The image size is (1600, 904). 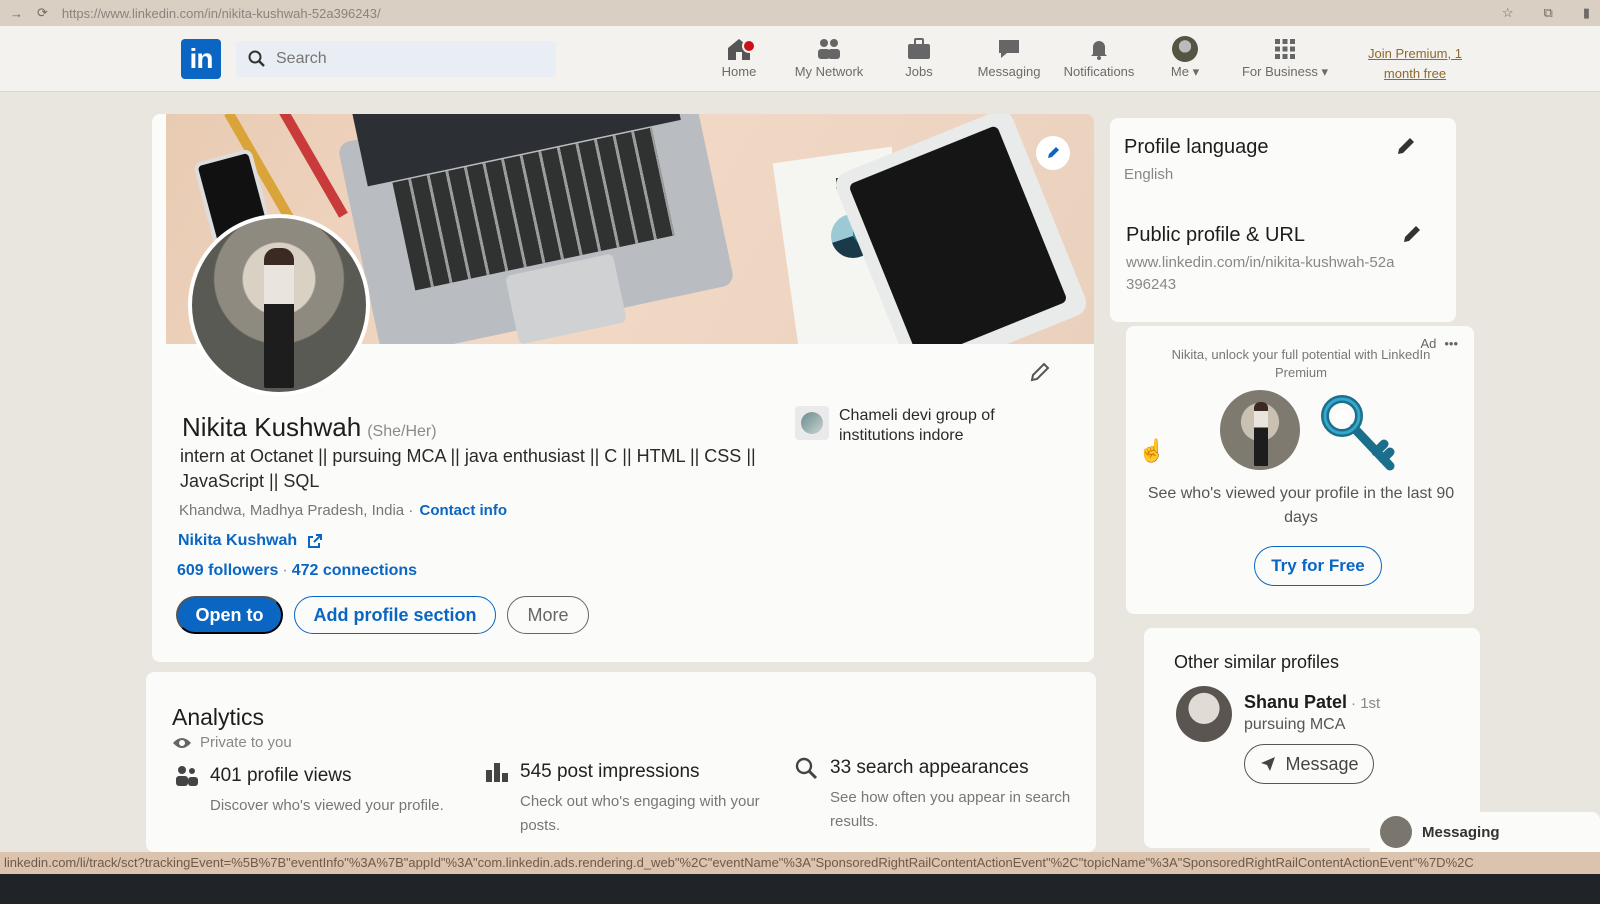 What do you see at coordinates (1099, 56) in the screenshot?
I see `nav-notifications: Notifications` at bounding box center [1099, 56].